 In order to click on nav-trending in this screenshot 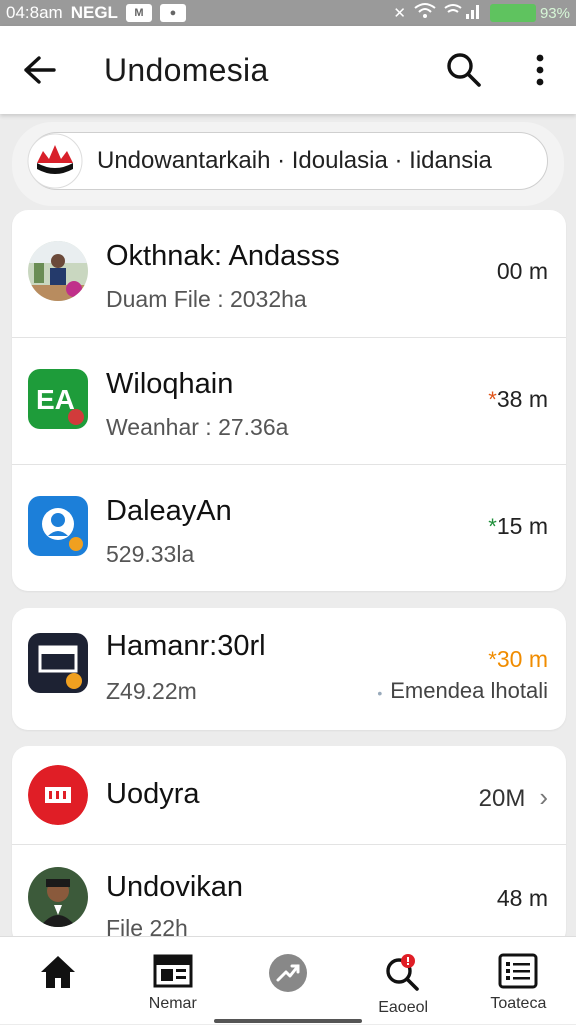, I will do `click(287, 981)`.